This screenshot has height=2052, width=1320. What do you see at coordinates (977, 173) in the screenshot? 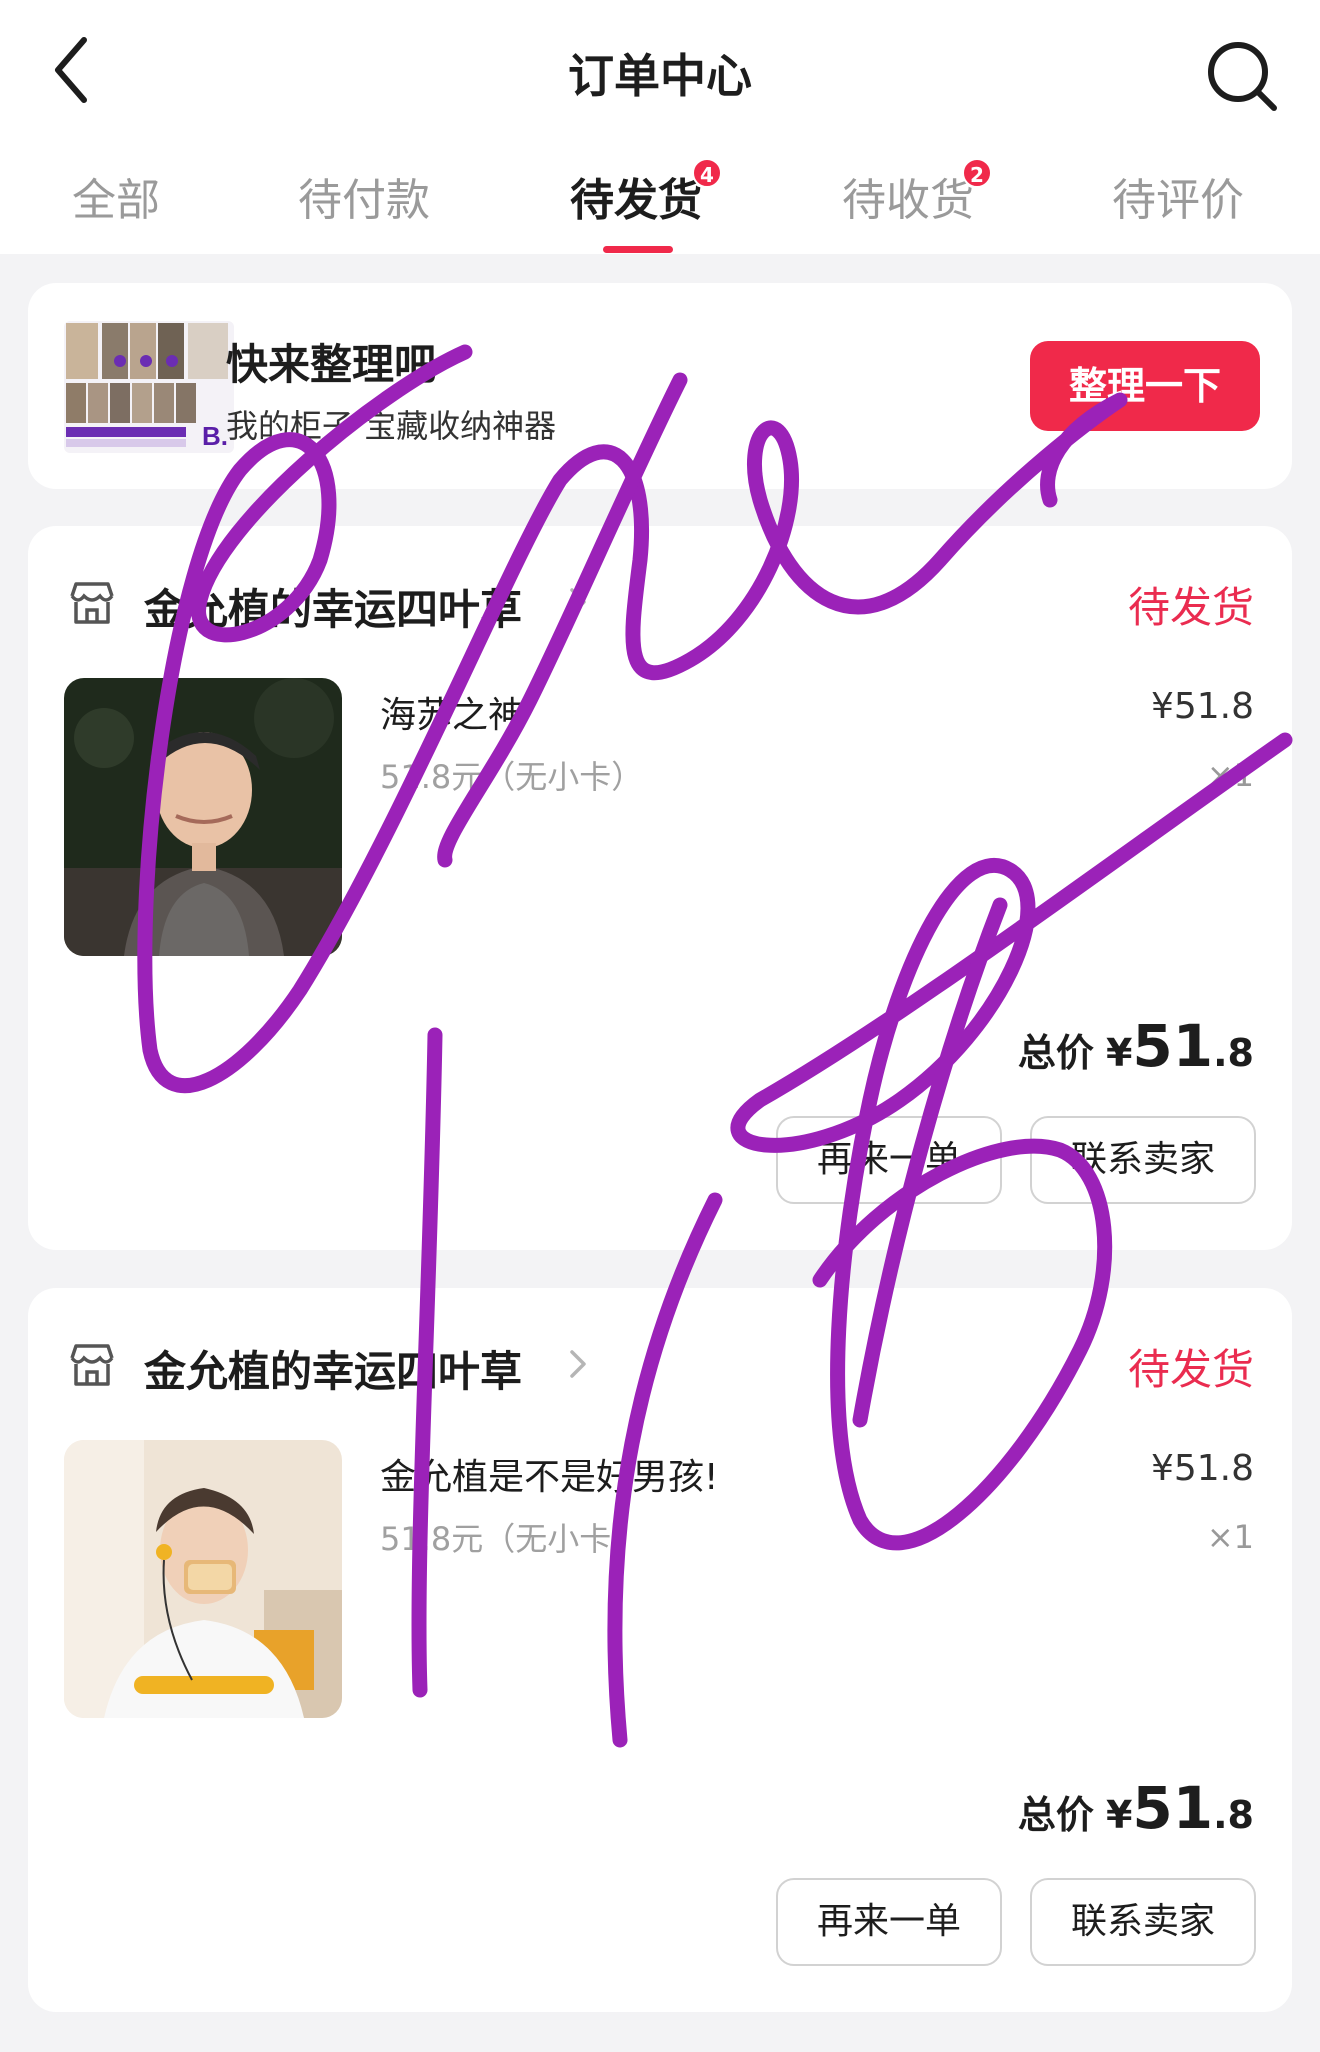
I see `tab-badge: 2` at bounding box center [977, 173].